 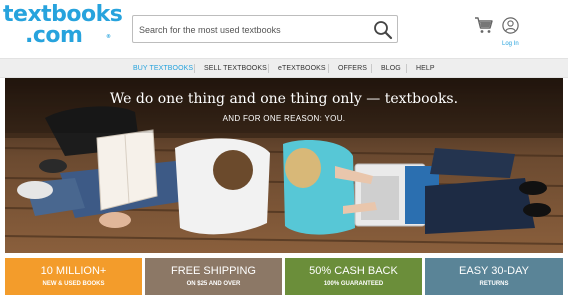 I want to click on nav-offers: OFFERS, so click(x=352, y=68).